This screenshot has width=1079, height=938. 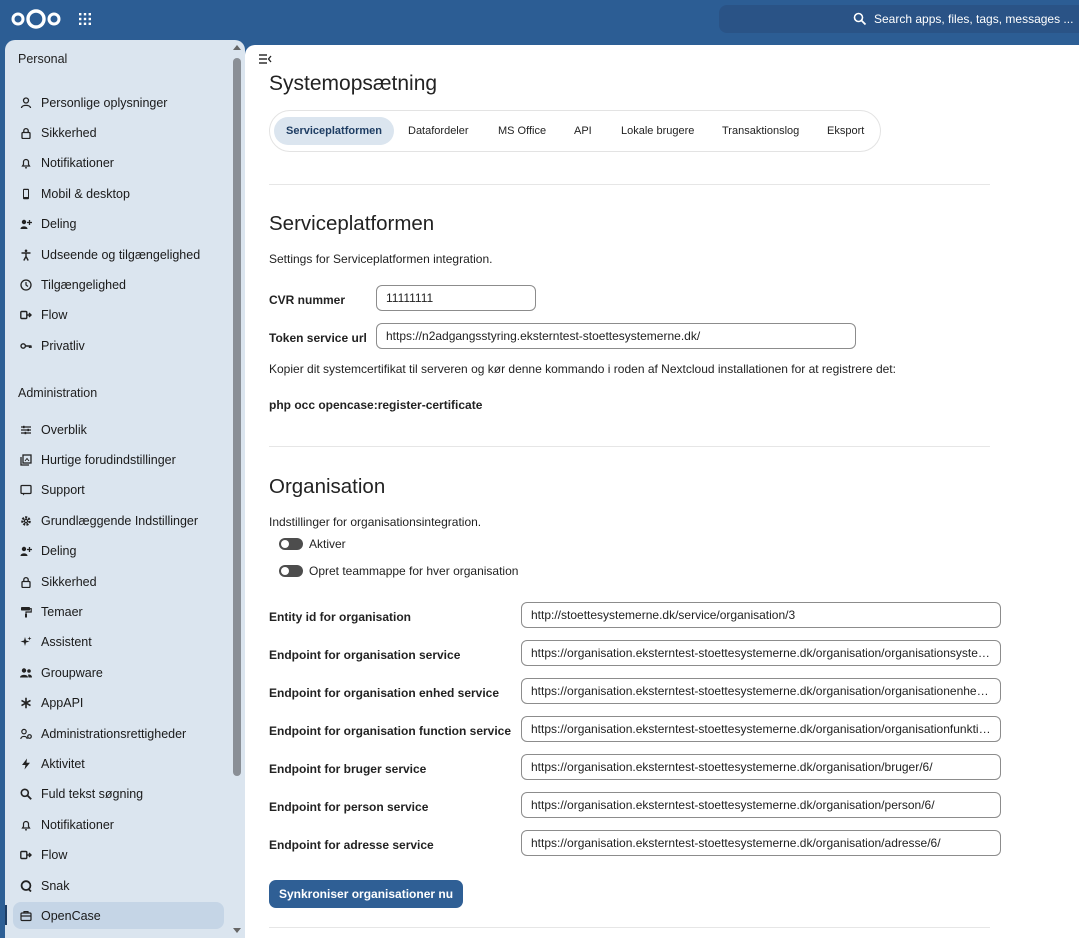 I want to click on sidebar-item-udseende-og-tilgængelighed: Udseende og tilgængelighed, so click(x=118, y=254).